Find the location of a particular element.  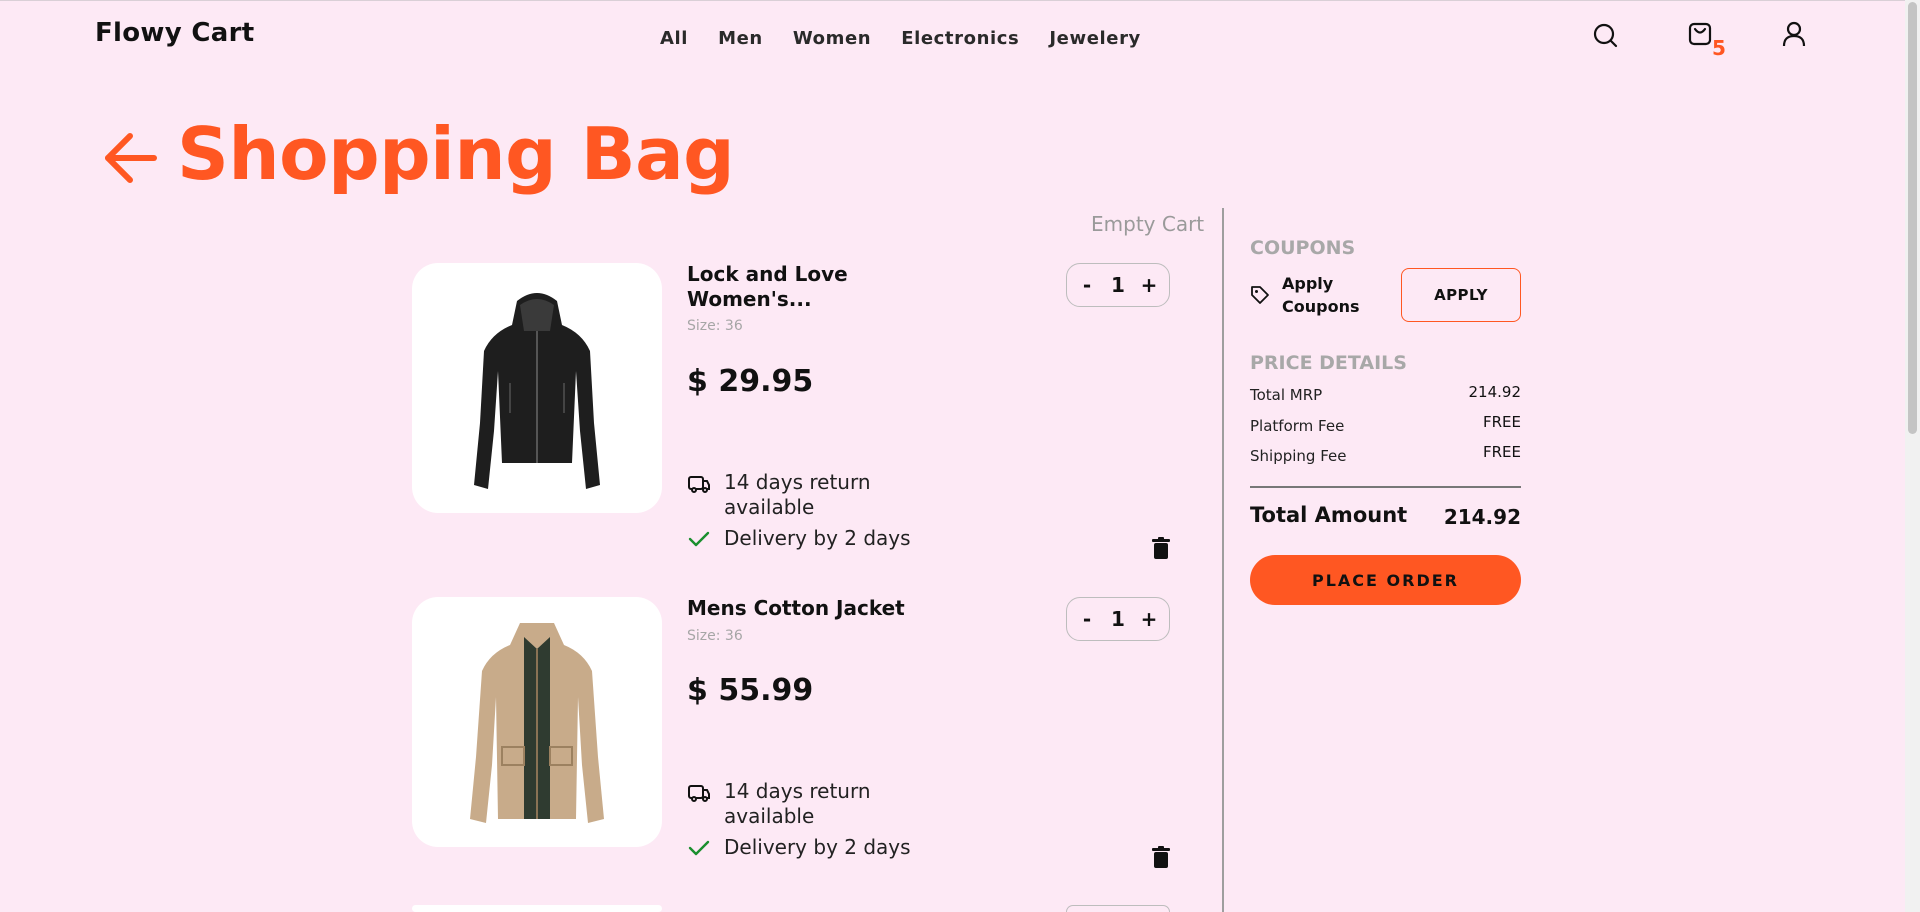

total-mrp-label: Total MRP is located at coordinates (1286, 395).